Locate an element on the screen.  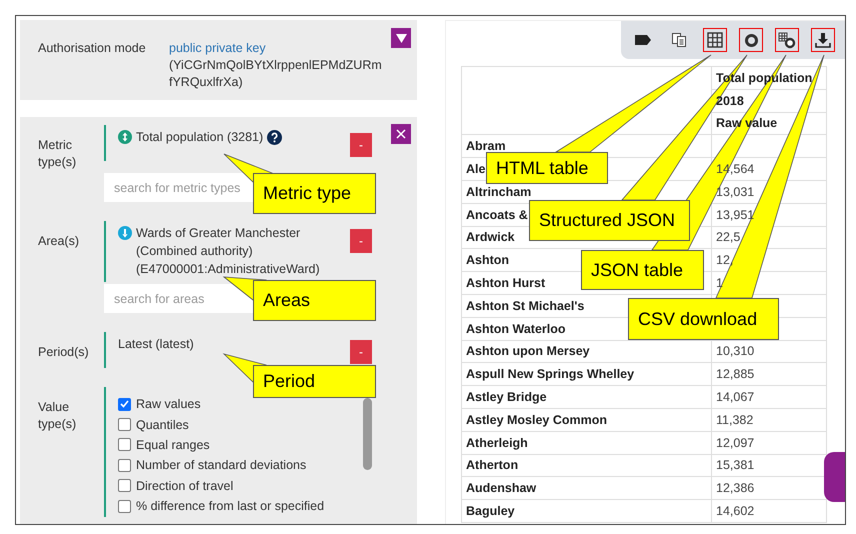
grid-icon is located at coordinates (715, 40).